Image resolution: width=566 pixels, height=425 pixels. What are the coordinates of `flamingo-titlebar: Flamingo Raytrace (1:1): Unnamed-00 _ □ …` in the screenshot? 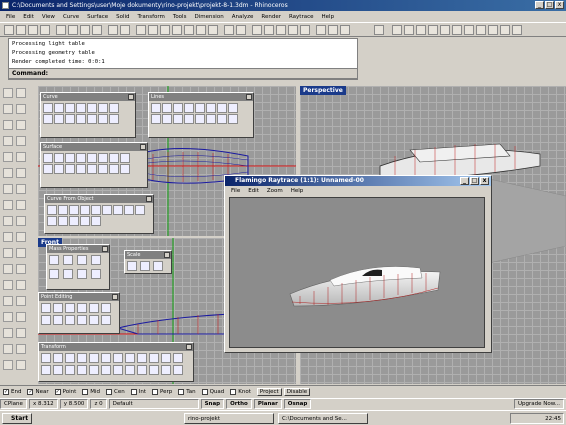 It's located at (358, 181).